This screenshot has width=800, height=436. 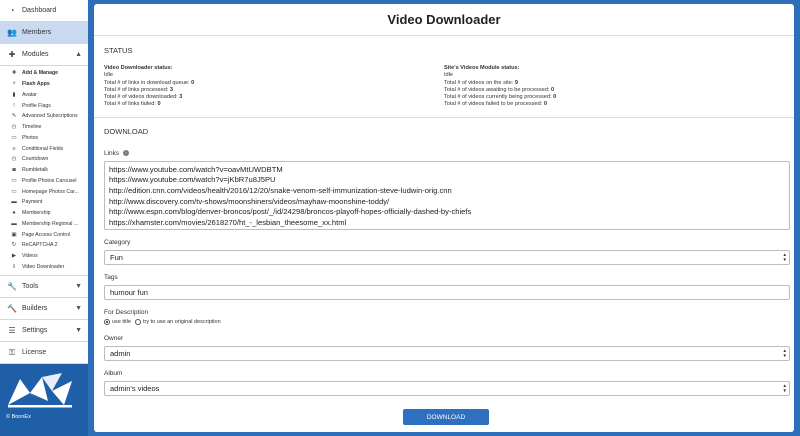 What do you see at coordinates (113, 373) in the screenshot?
I see `album-label: Album` at bounding box center [113, 373].